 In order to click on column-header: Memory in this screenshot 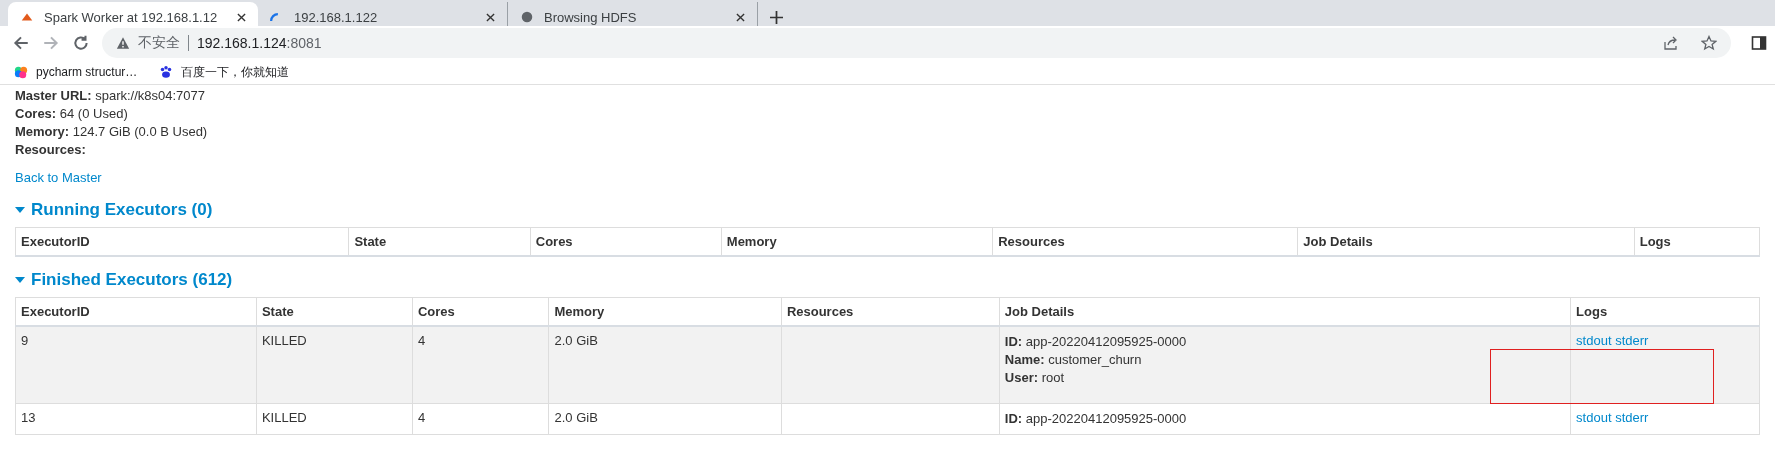, I will do `click(857, 241)`.